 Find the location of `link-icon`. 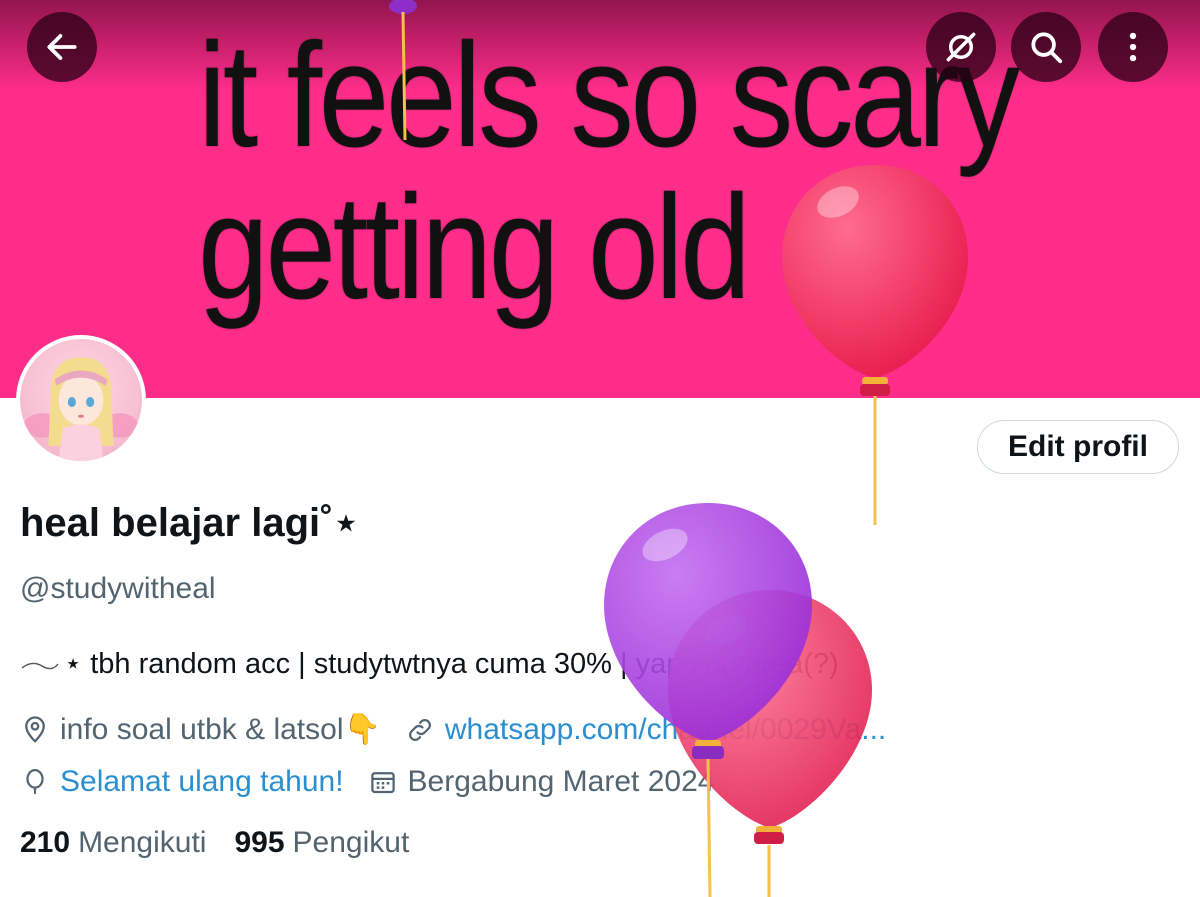

link-icon is located at coordinates (419, 729).